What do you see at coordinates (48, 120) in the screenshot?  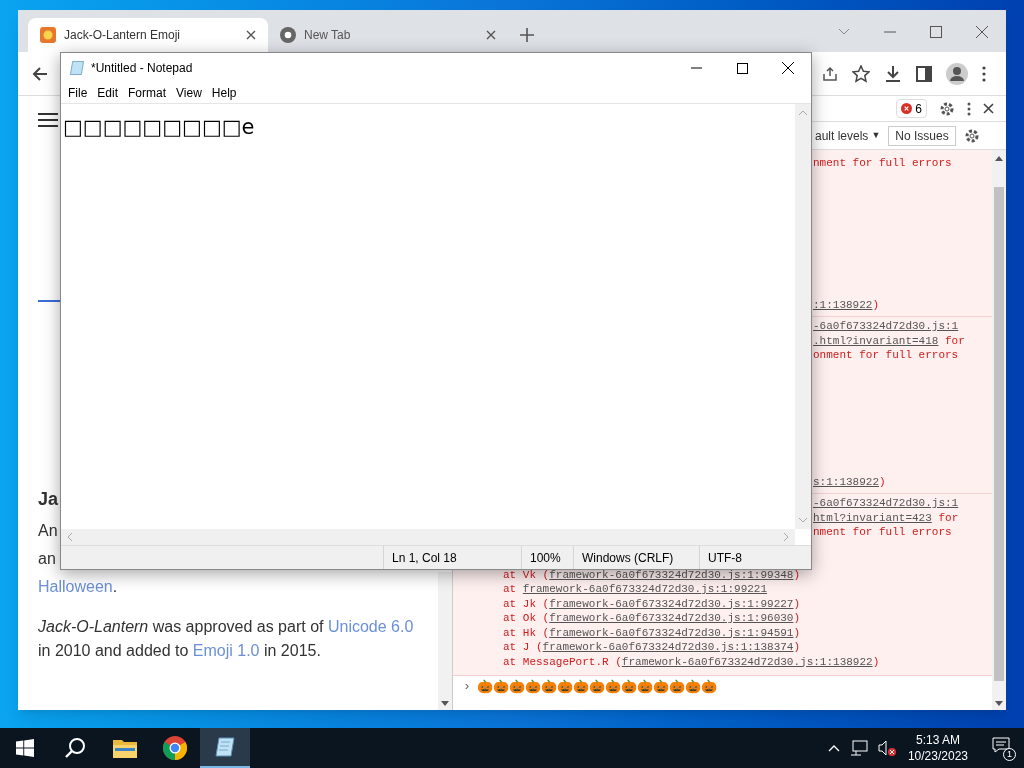 I see `menu-icon` at bounding box center [48, 120].